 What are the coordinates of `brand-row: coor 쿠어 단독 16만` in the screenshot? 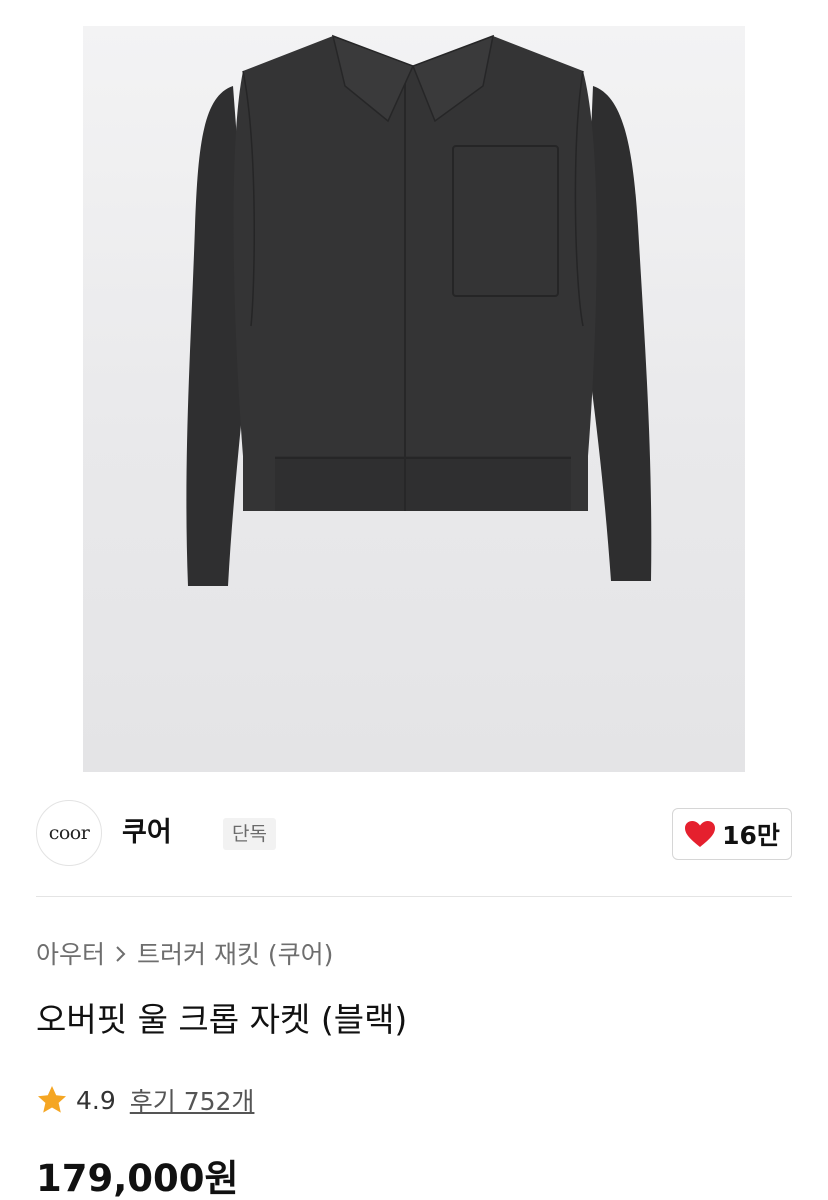 It's located at (414, 834).